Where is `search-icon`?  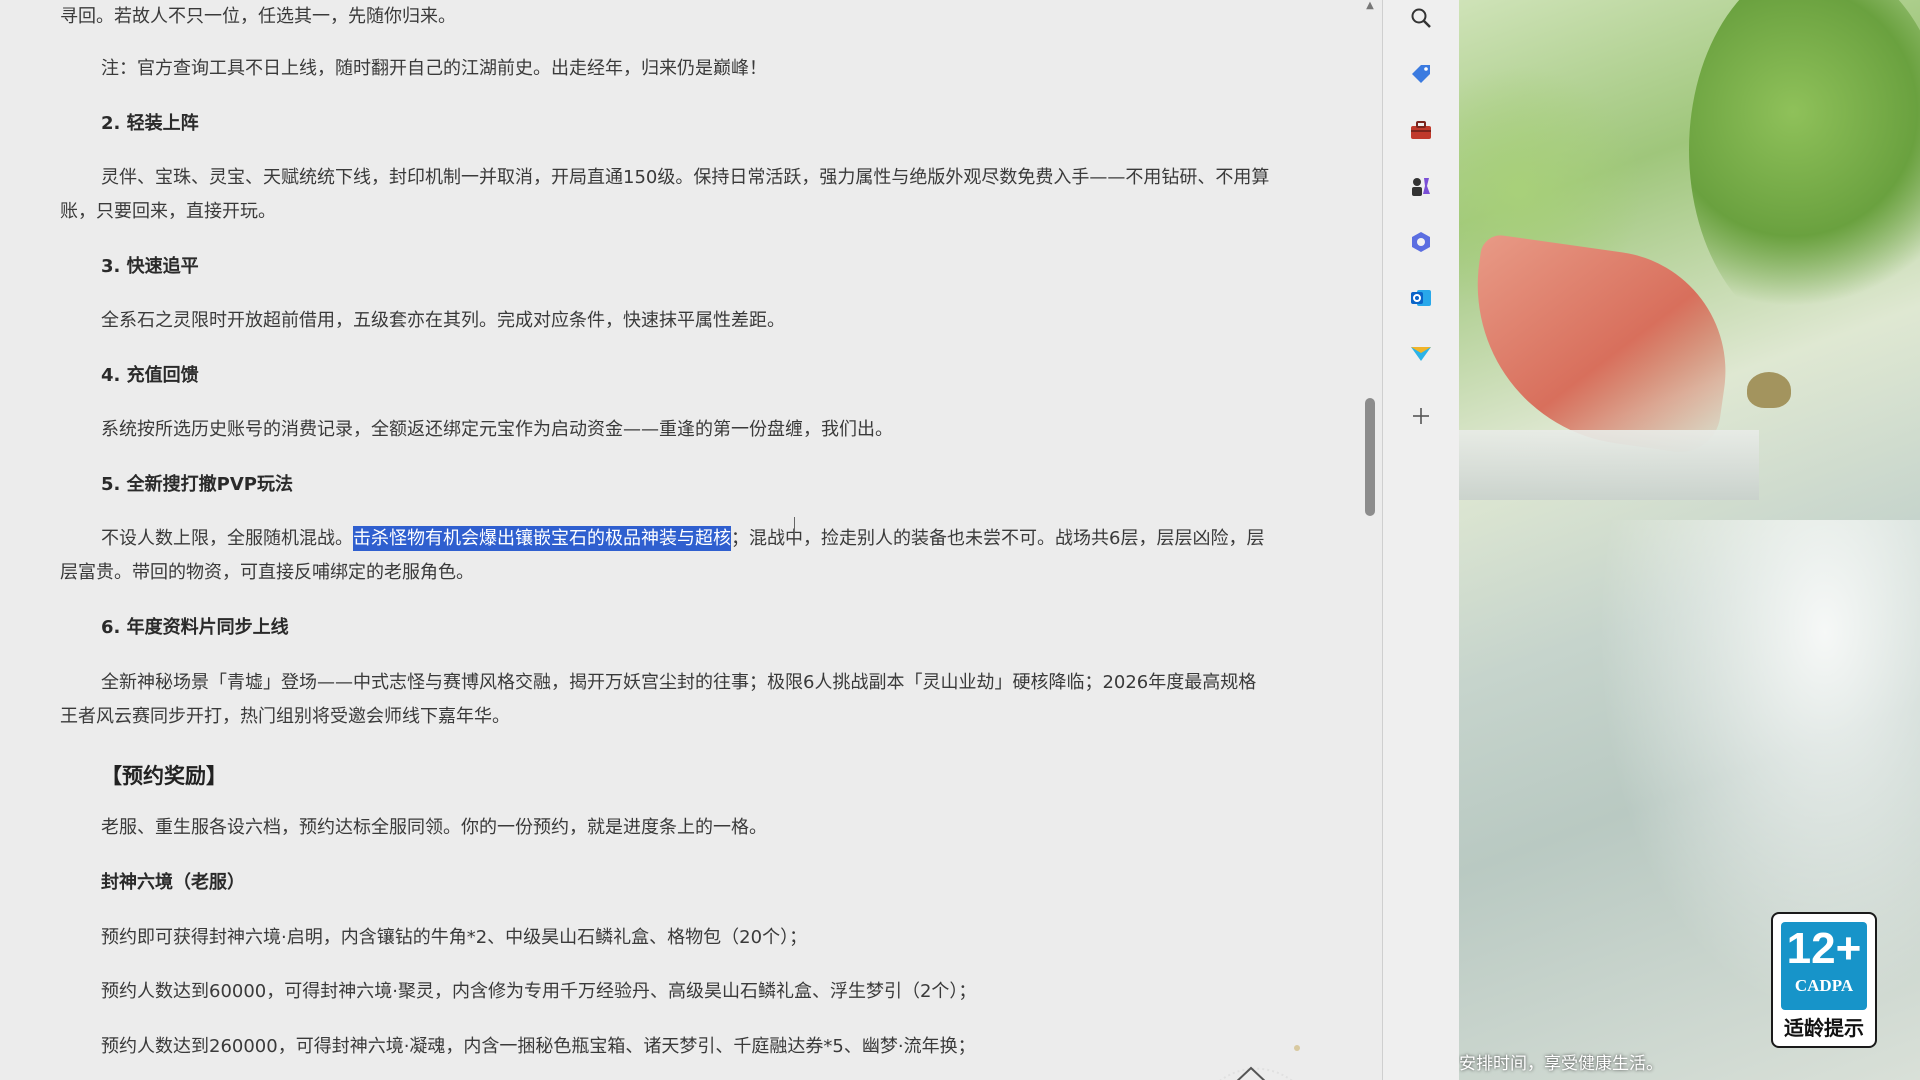
search-icon is located at coordinates (1421, 18).